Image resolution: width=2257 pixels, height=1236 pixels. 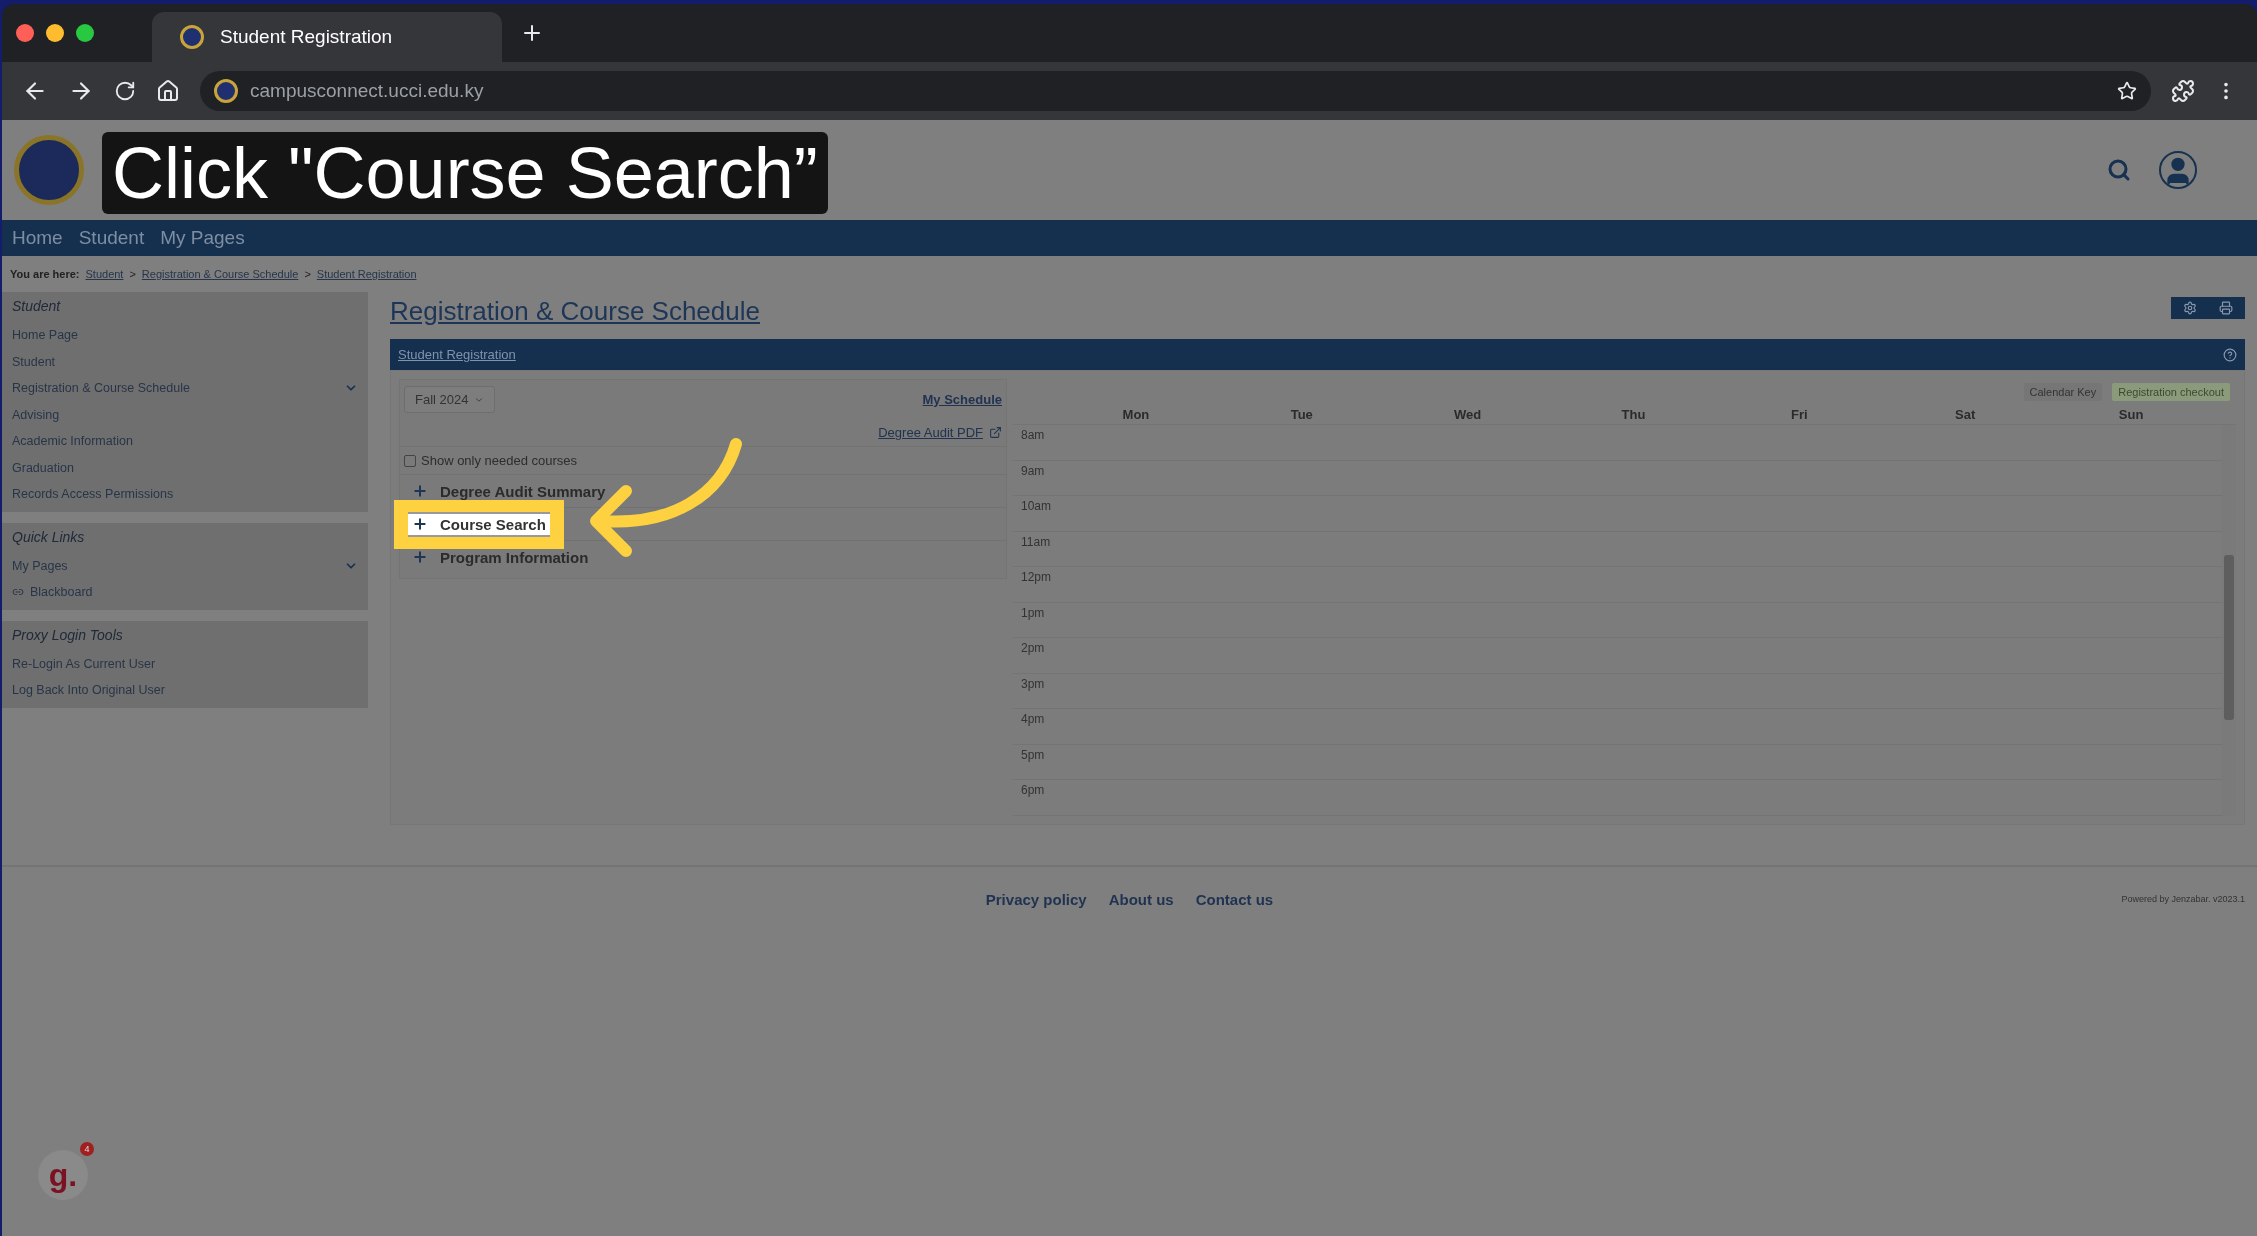 What do you see at coordinates (104, 274) in the screenshot?
I see `breadcrumb-link: Student` at bounding box center [104, 274].